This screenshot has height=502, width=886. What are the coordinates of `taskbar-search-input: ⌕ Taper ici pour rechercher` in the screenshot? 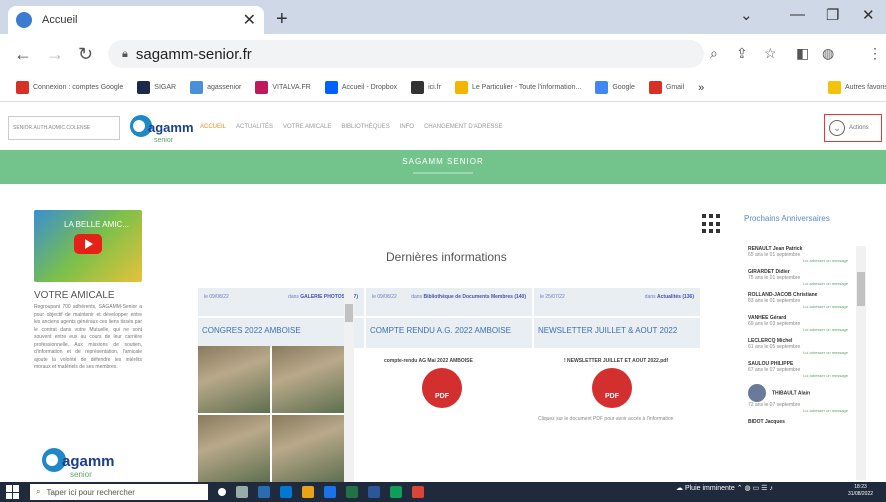 It's located at (119, 492).